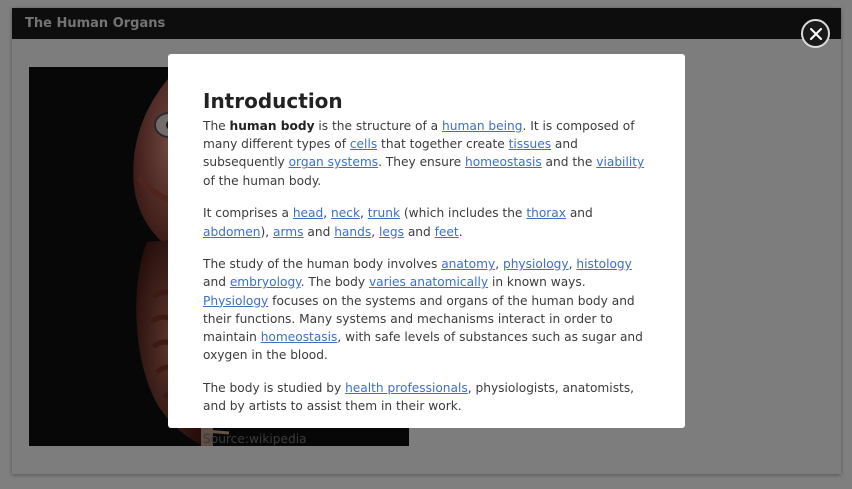 This screenshot has width=852, height=489. What do you see at coordinates (468, 264) in the screenshot?
I see `link-anatomy: anatomy` at bounding box center [468, 264].